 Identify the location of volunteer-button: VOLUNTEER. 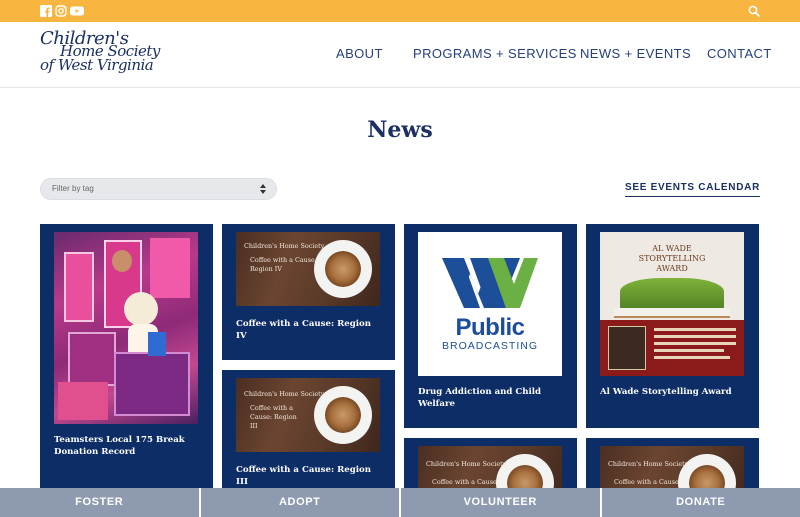
(501, 502).